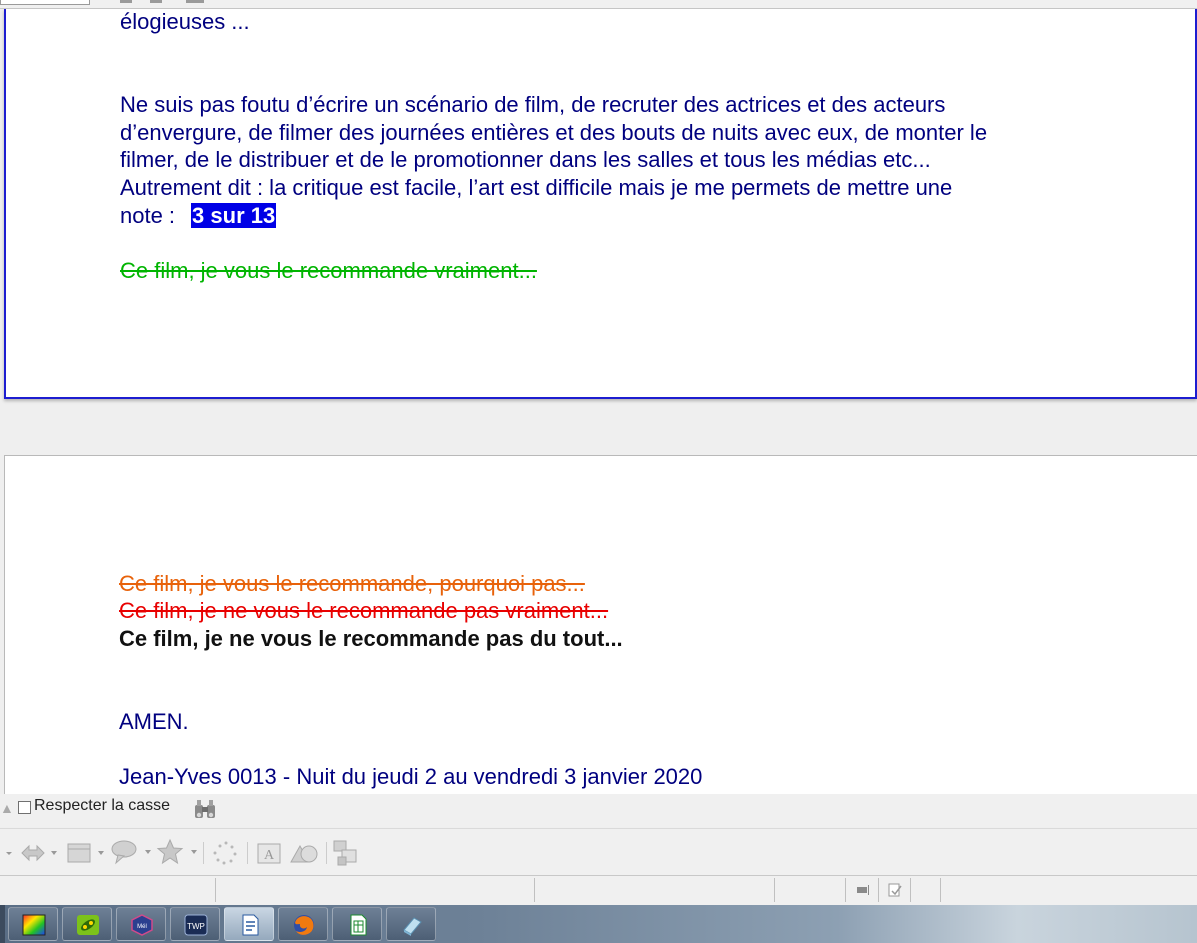 The width and height of the screenshot is (1197, 943). I want to click on eraser-app-icon, so click(412, 926).